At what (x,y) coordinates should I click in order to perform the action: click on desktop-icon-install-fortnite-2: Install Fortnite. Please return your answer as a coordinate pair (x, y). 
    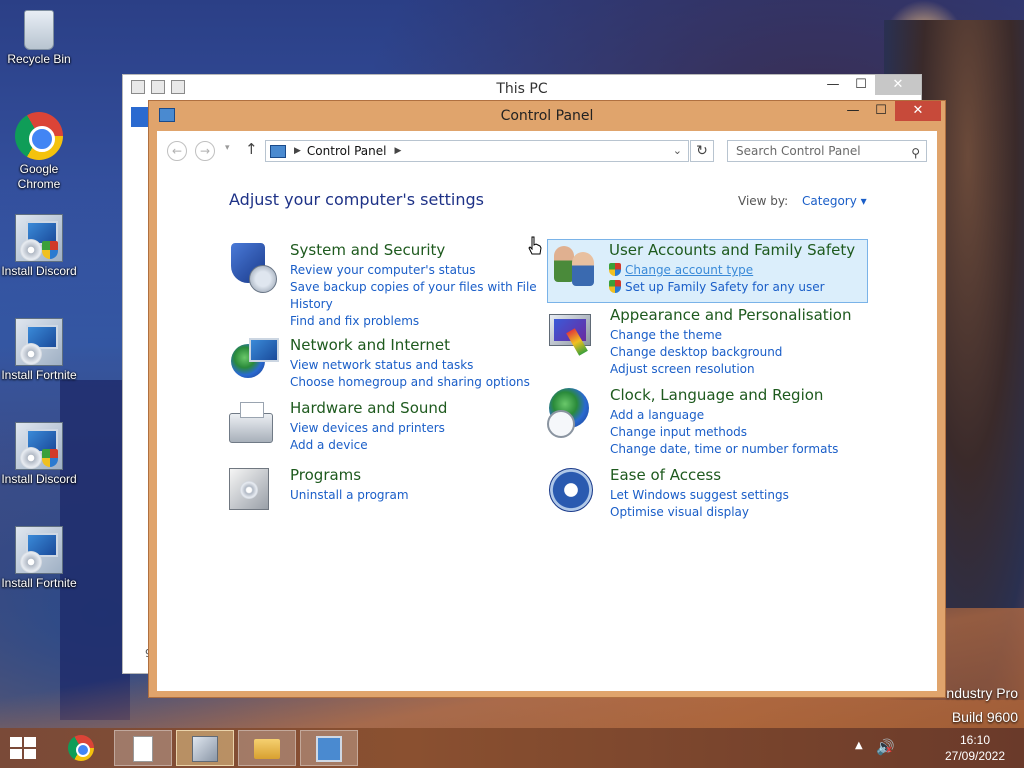
    Looking at the image, I should click on (39, 558).